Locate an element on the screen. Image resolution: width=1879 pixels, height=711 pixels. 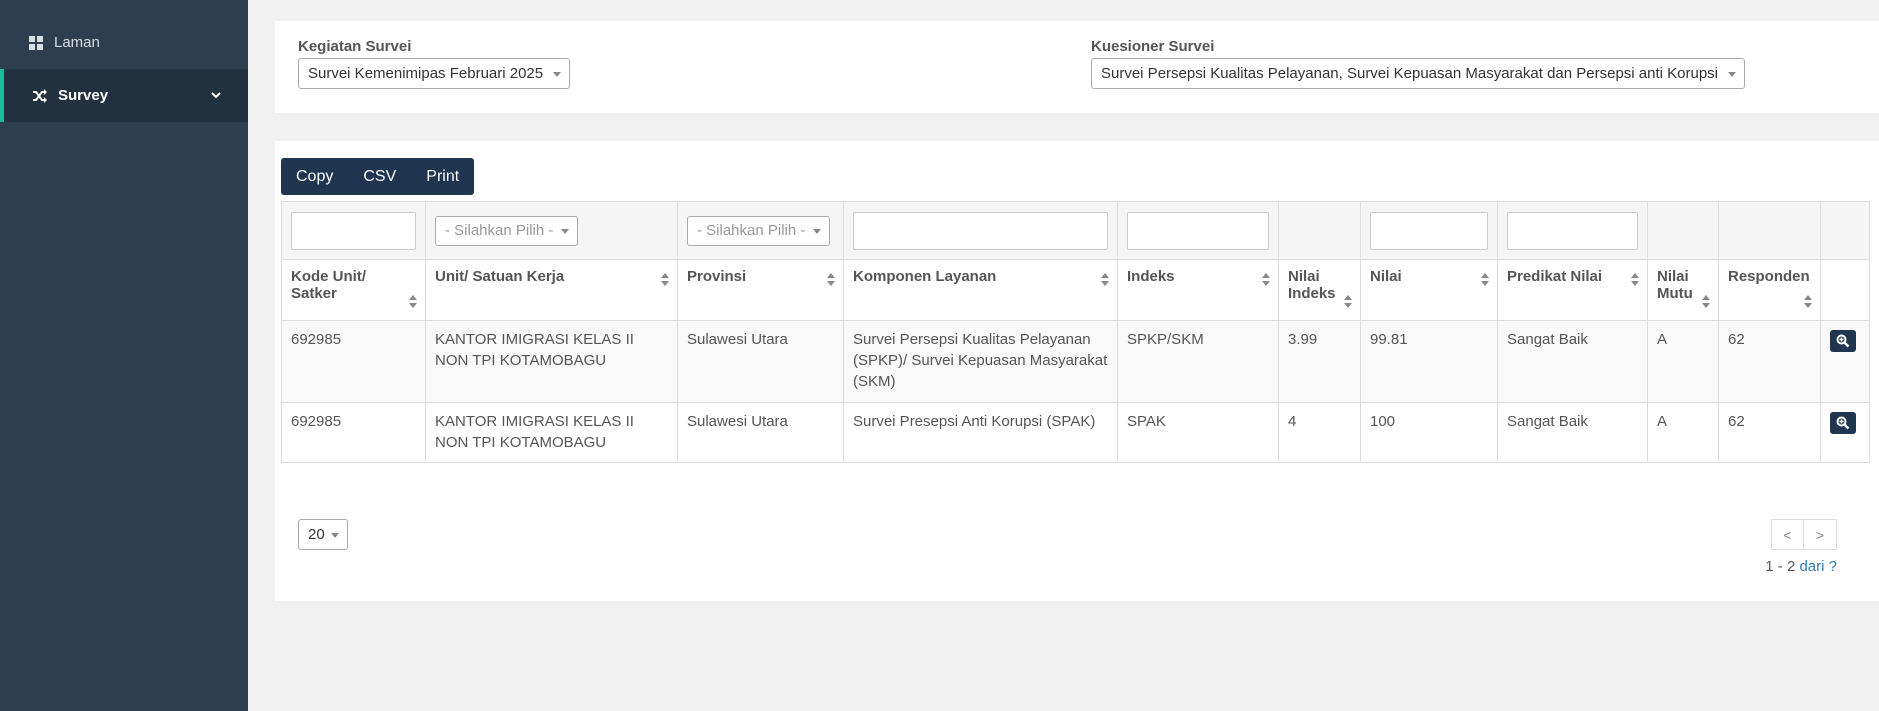
header-label: Kode Unit/ Satker is located at coordinates (328, 285).